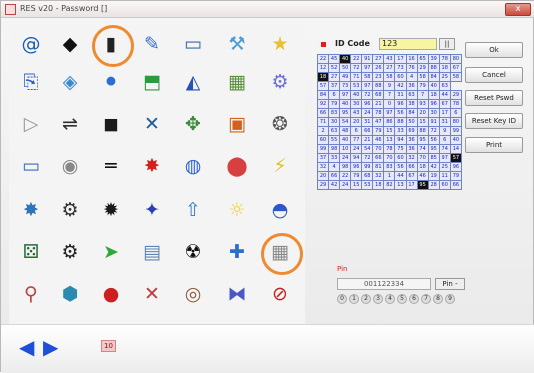 The height and width of the screenshot is (373, 534). What do you see at coordinates (70, 82) in the screenshot?
I see `cube-icon: ◈` at bounding box center [70, 82].